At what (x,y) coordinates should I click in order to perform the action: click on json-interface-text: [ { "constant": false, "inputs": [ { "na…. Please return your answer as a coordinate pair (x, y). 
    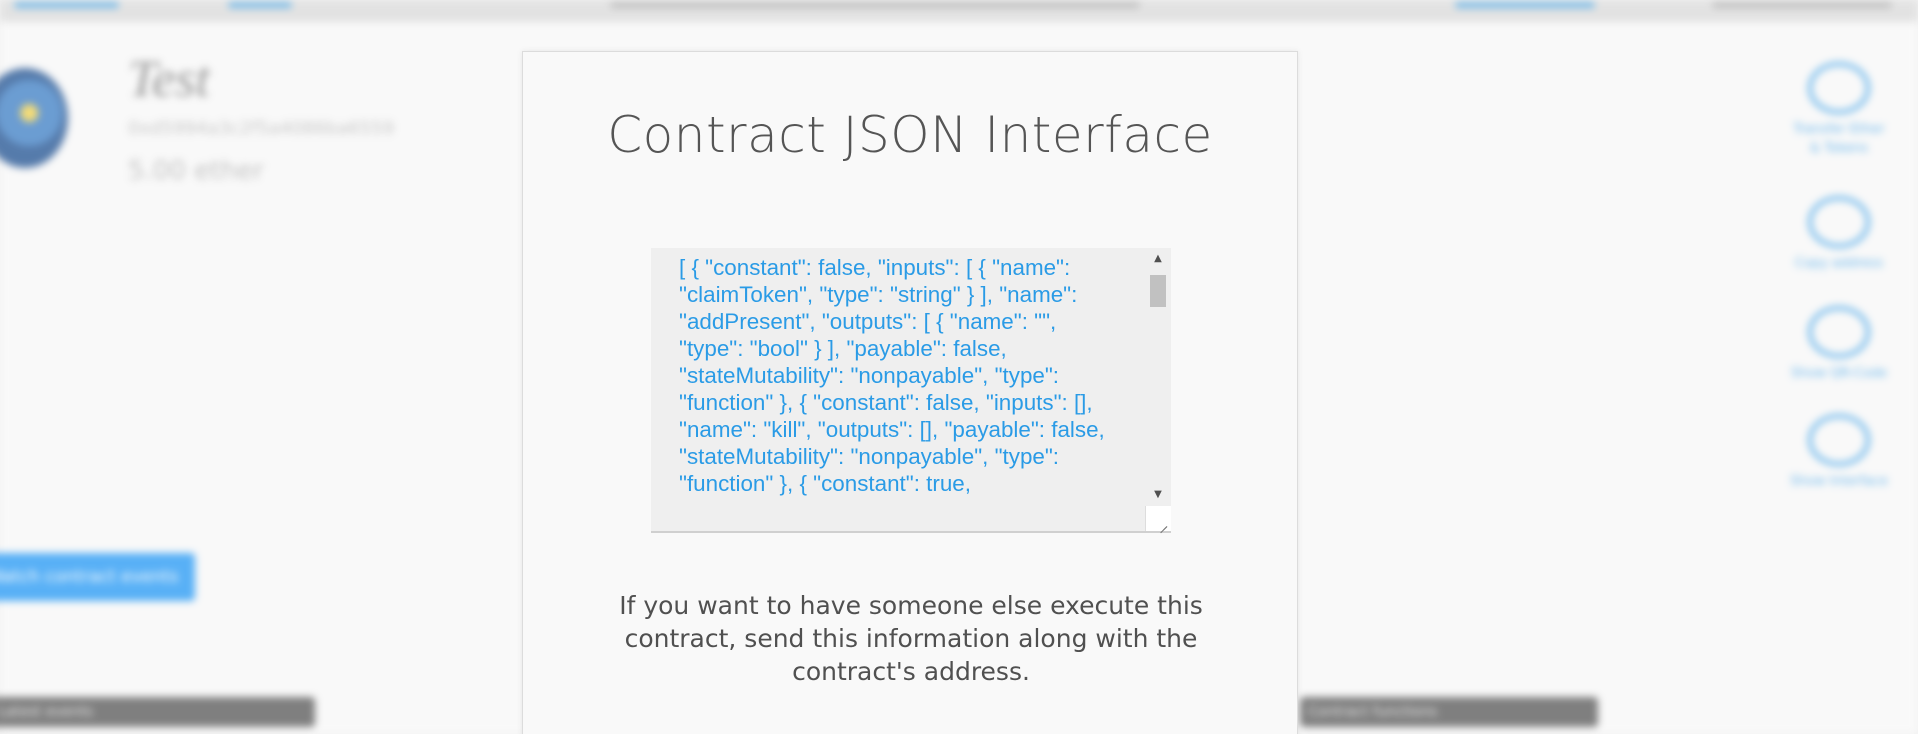
    Looking at the image, I should click on (895, 391).